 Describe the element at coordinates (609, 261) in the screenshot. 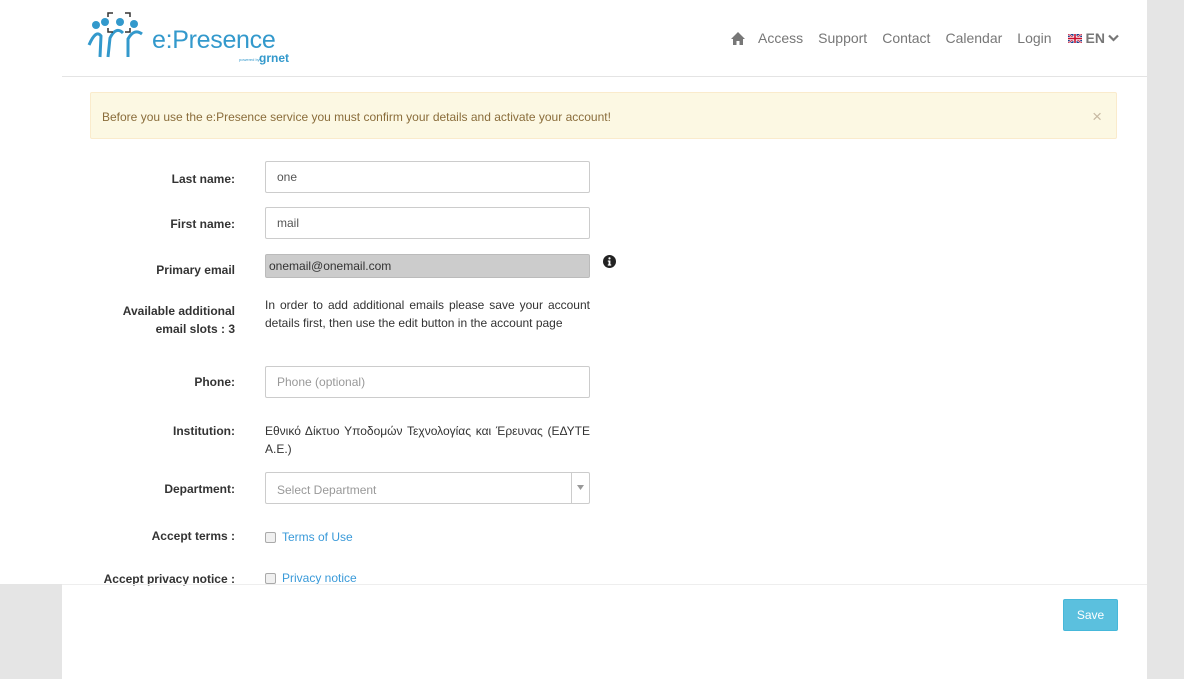

I see `info-icon` at that location.